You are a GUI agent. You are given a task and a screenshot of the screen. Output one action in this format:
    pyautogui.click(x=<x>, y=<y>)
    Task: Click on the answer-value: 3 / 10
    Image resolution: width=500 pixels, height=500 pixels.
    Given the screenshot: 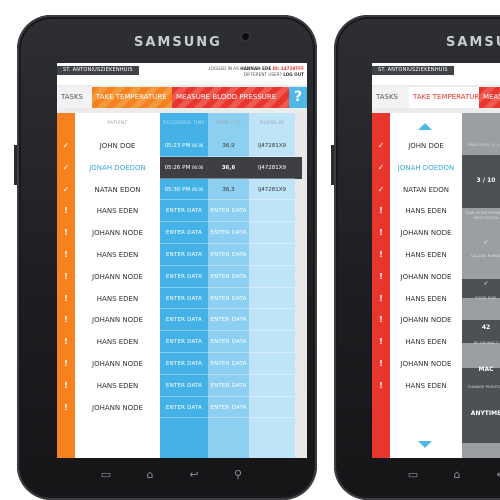 What is the action you would take?
    pyautogui.click(x=481, y=180)
    